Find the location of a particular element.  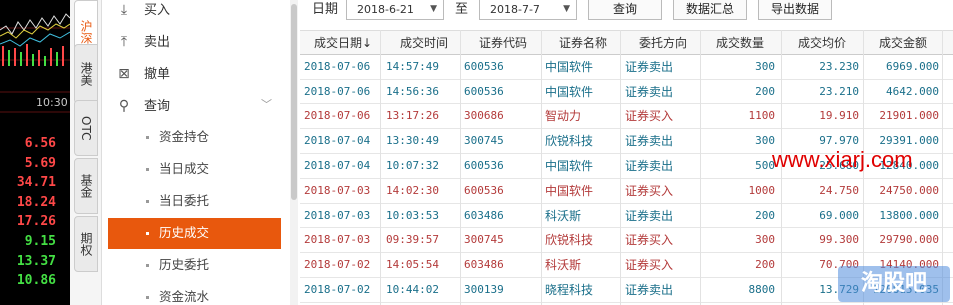

table-cell: 10:07:32 is located at coordinates (412, 165).